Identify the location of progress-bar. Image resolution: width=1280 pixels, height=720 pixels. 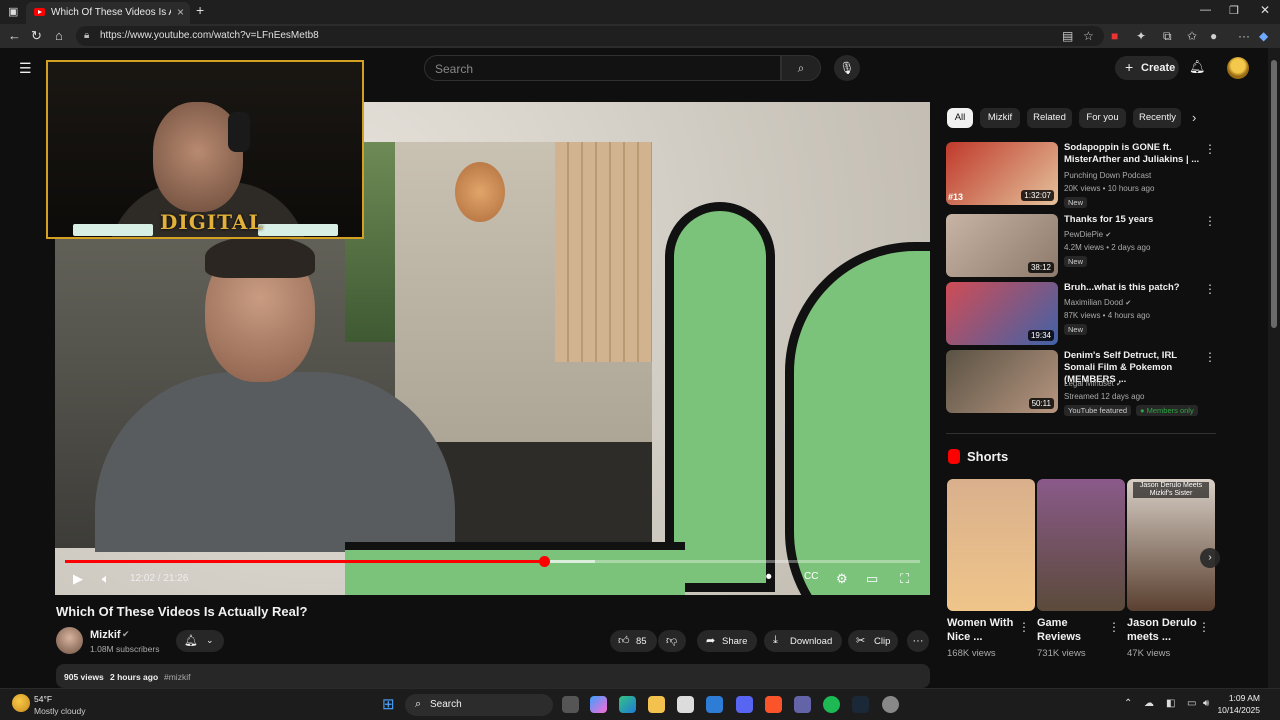
(492, 561).